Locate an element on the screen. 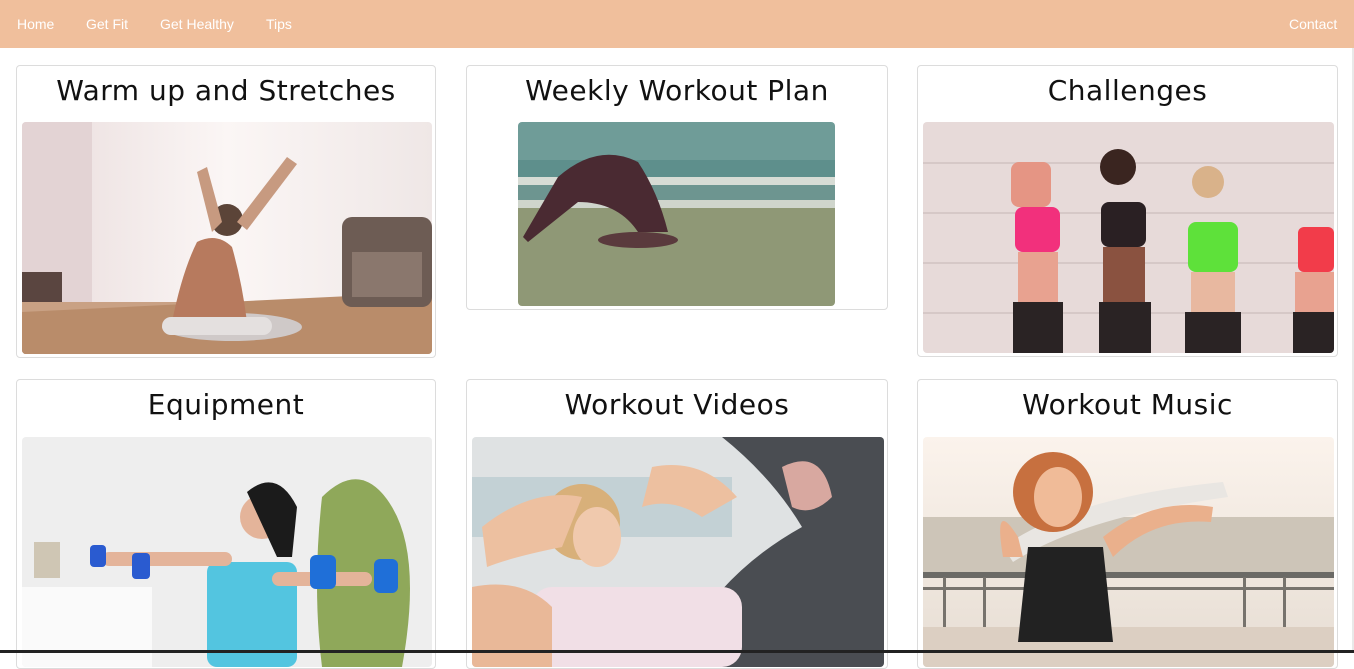 The height and width of the screenshot is (669, 1354). nav-home-link: Home is located at coordinates (35, 24).